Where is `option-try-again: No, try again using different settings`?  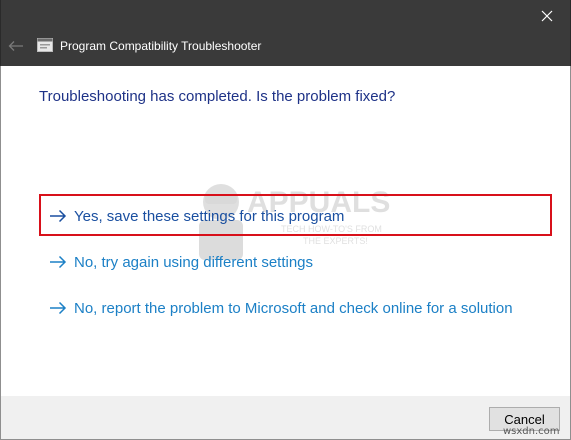 option-try-again: No, try again using different settings is located at coordinates (181, 262).